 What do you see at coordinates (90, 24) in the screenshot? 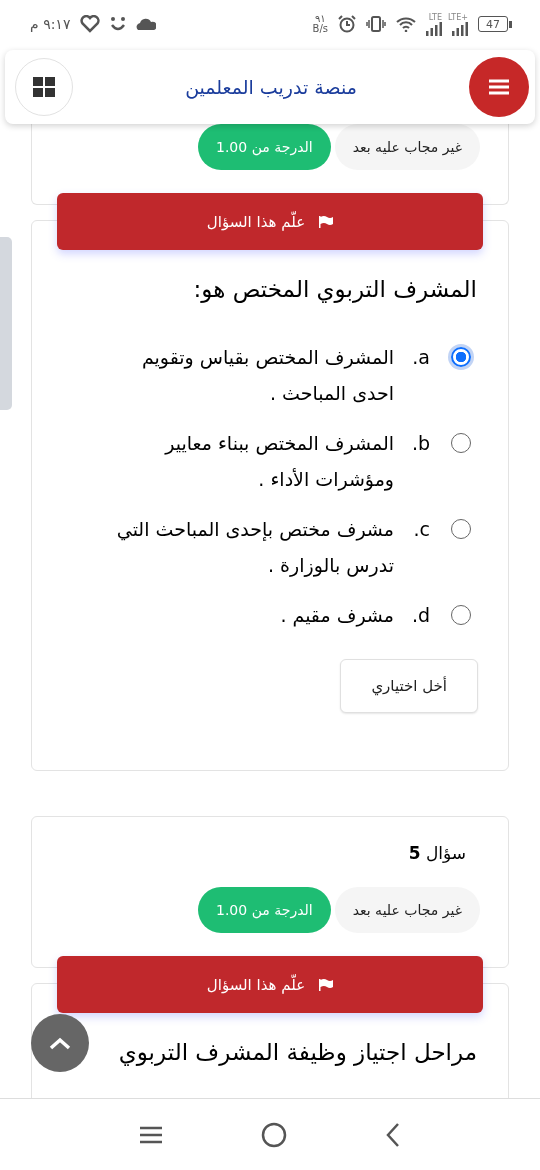
I see `heart-icon` at bounding box center [90, 24].